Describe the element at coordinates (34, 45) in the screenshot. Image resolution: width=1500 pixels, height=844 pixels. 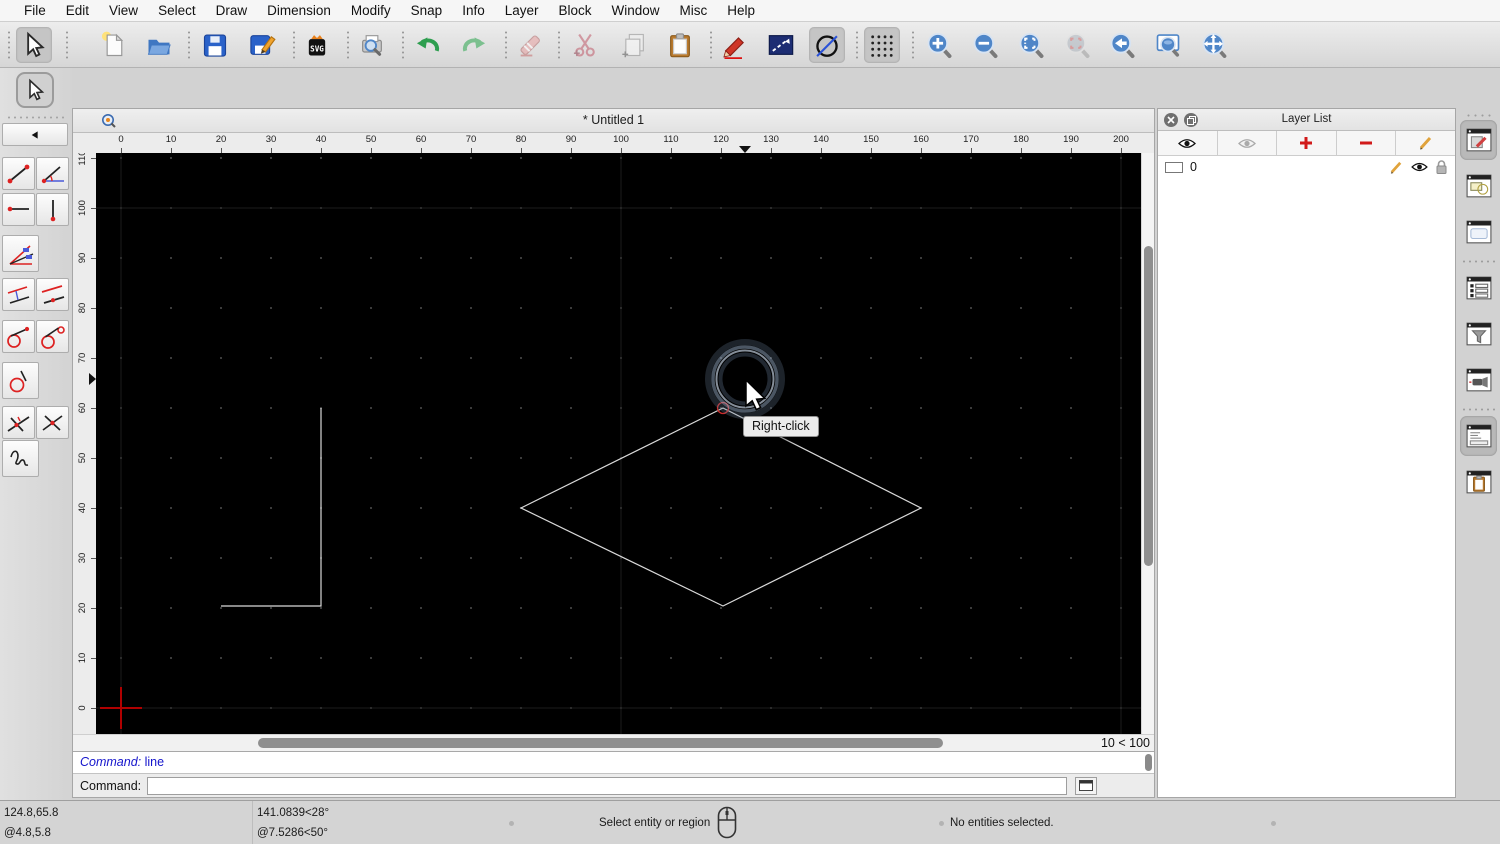
I see `select-tool-button` at that location.